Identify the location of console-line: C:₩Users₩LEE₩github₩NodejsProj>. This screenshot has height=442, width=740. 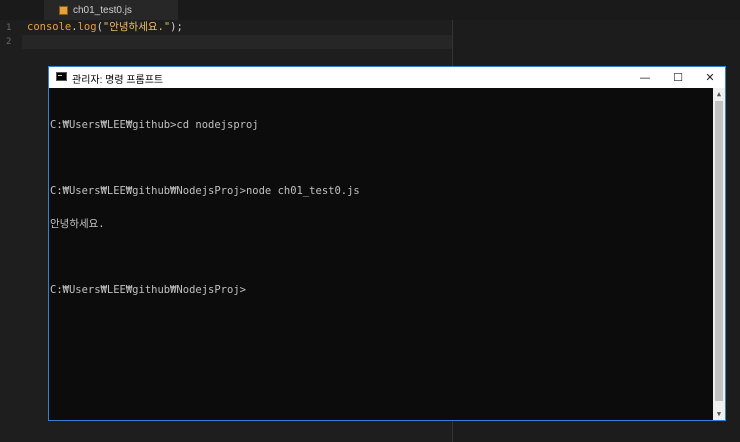
(148, 290).